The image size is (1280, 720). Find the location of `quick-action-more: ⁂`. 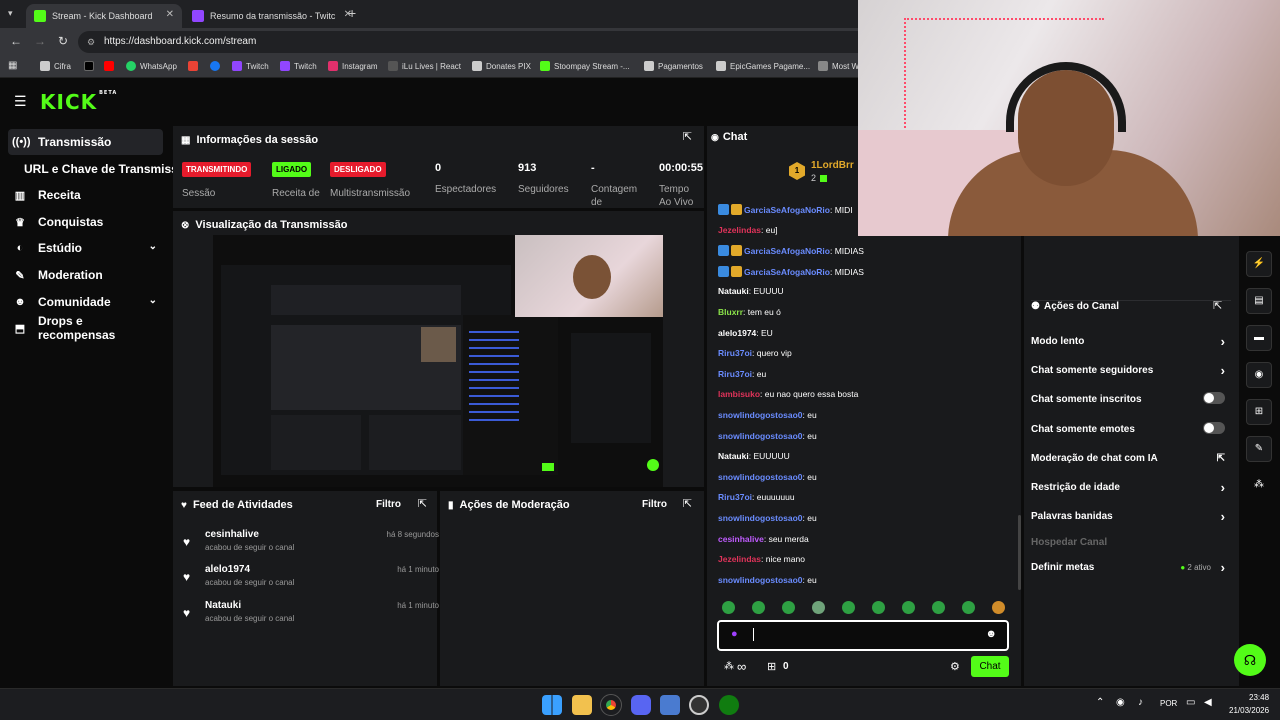

quick-action-more: ⁂ is located at coordinates (1259, 486).